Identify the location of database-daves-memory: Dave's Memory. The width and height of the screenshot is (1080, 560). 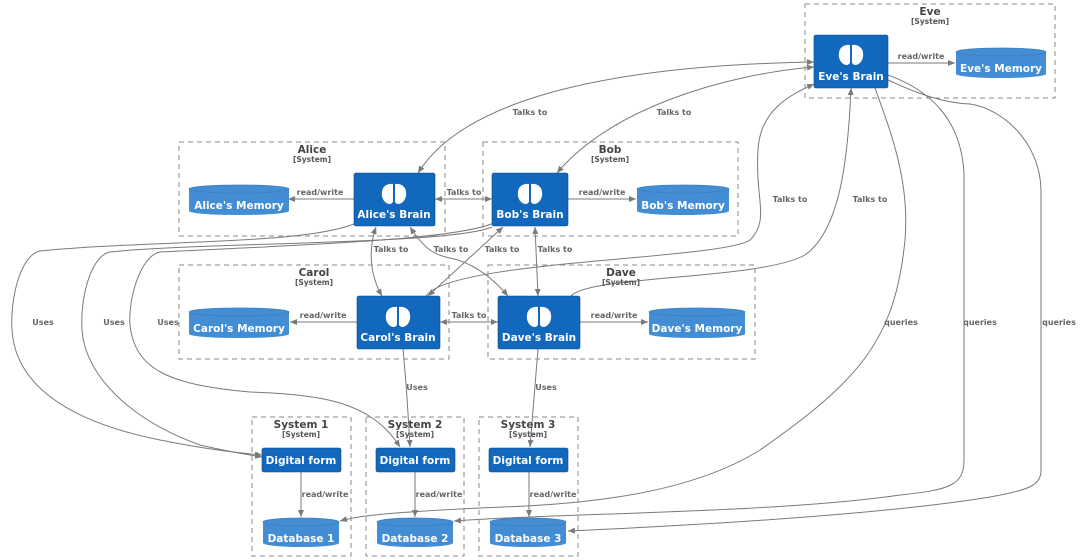
(697, 322).